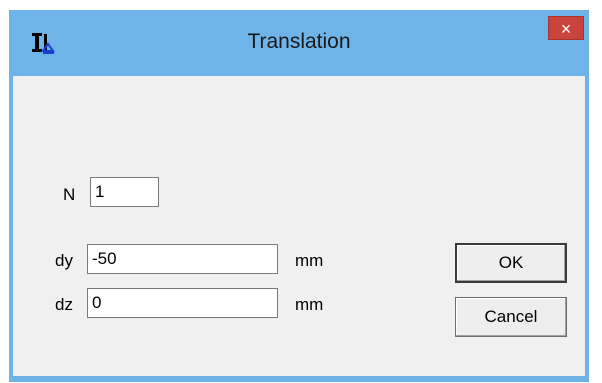  I want to click on dy-field, so click(182, 259).